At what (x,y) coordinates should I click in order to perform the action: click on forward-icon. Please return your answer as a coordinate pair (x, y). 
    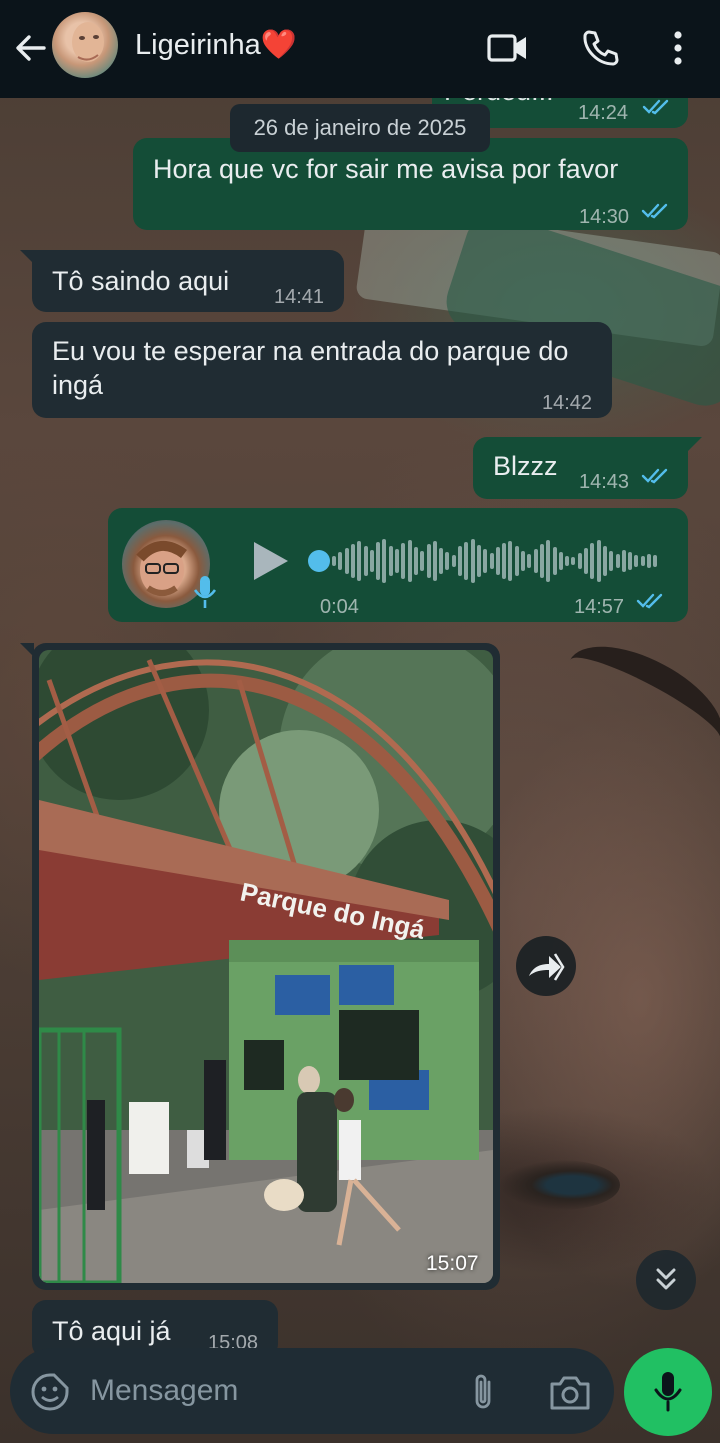
    Looking at the image, I should click on (546, 966).